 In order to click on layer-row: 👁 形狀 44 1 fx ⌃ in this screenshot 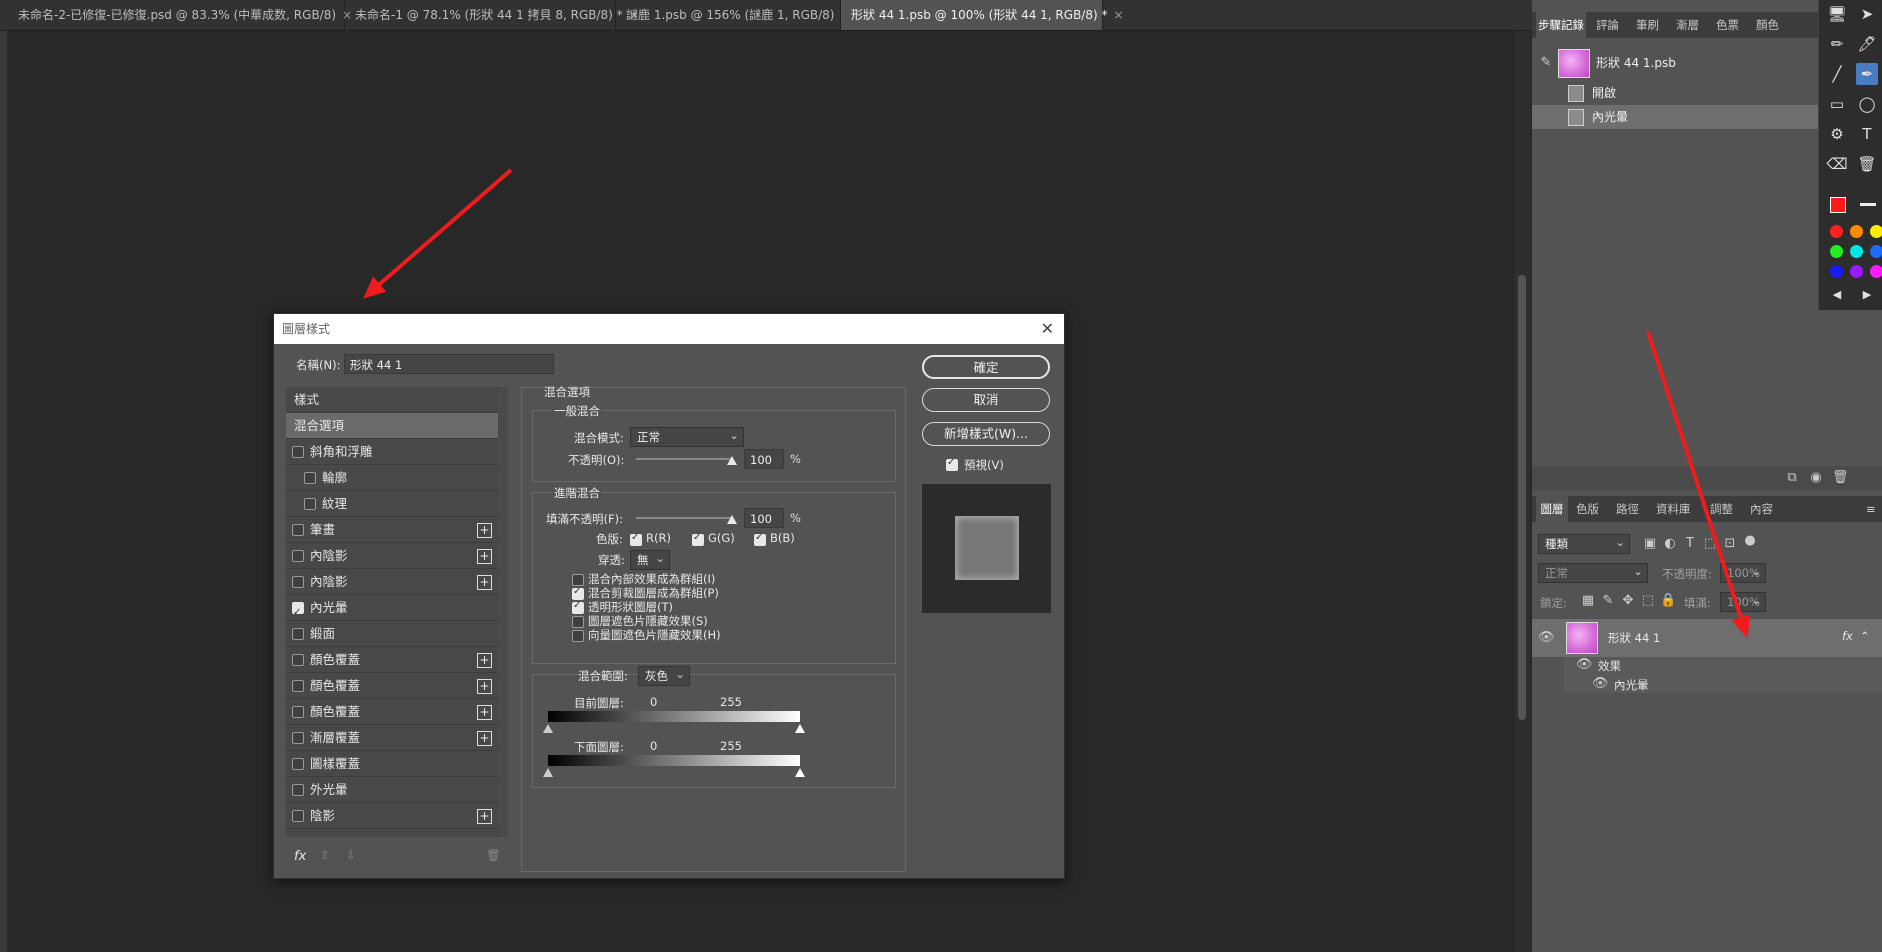, I will do `click(1707, 638)`.